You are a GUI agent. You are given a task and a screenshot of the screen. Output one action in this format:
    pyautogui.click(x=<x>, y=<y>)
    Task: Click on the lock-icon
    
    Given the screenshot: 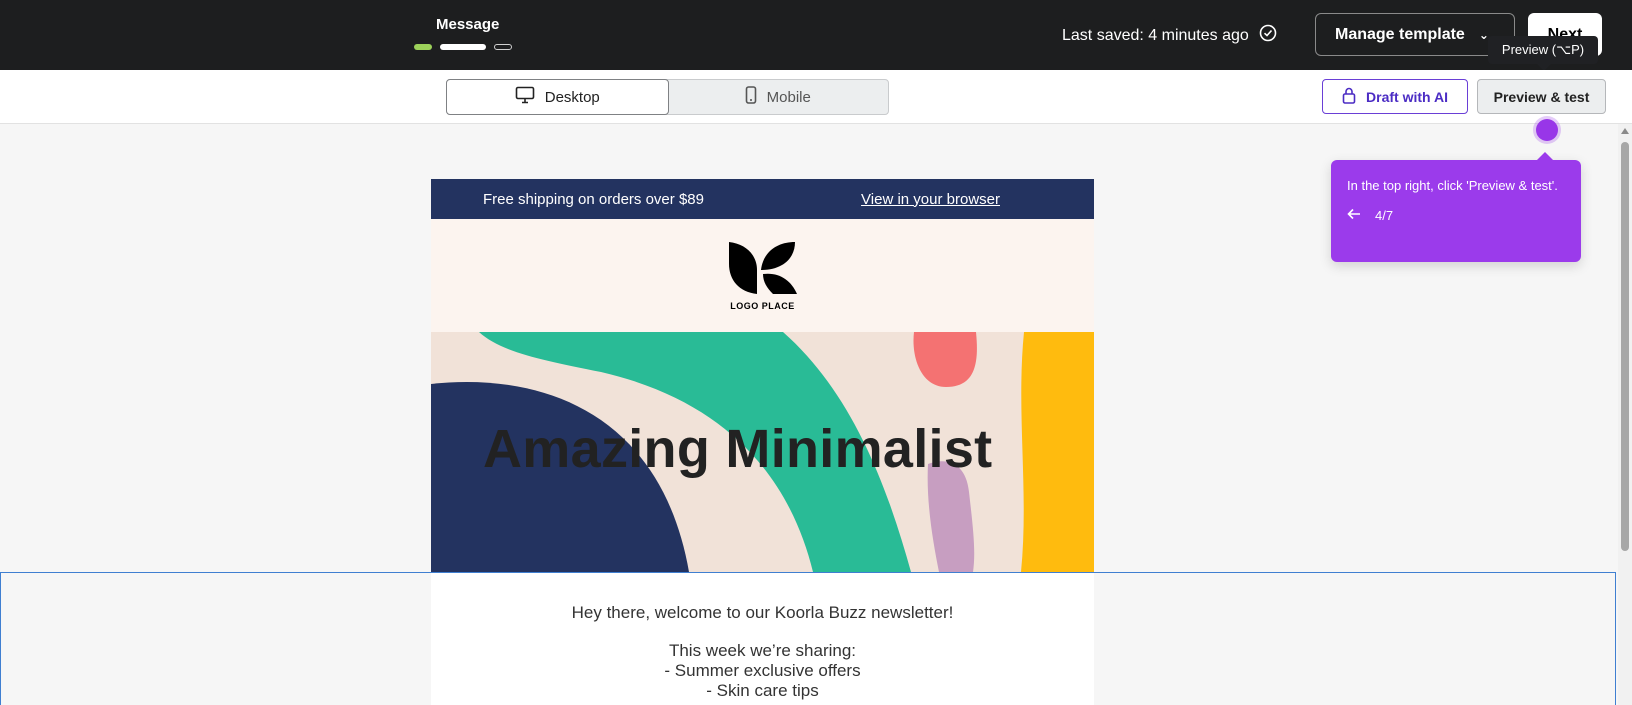 What is the action you would take?
    pyautogui.click(x=1349, y=97)
    